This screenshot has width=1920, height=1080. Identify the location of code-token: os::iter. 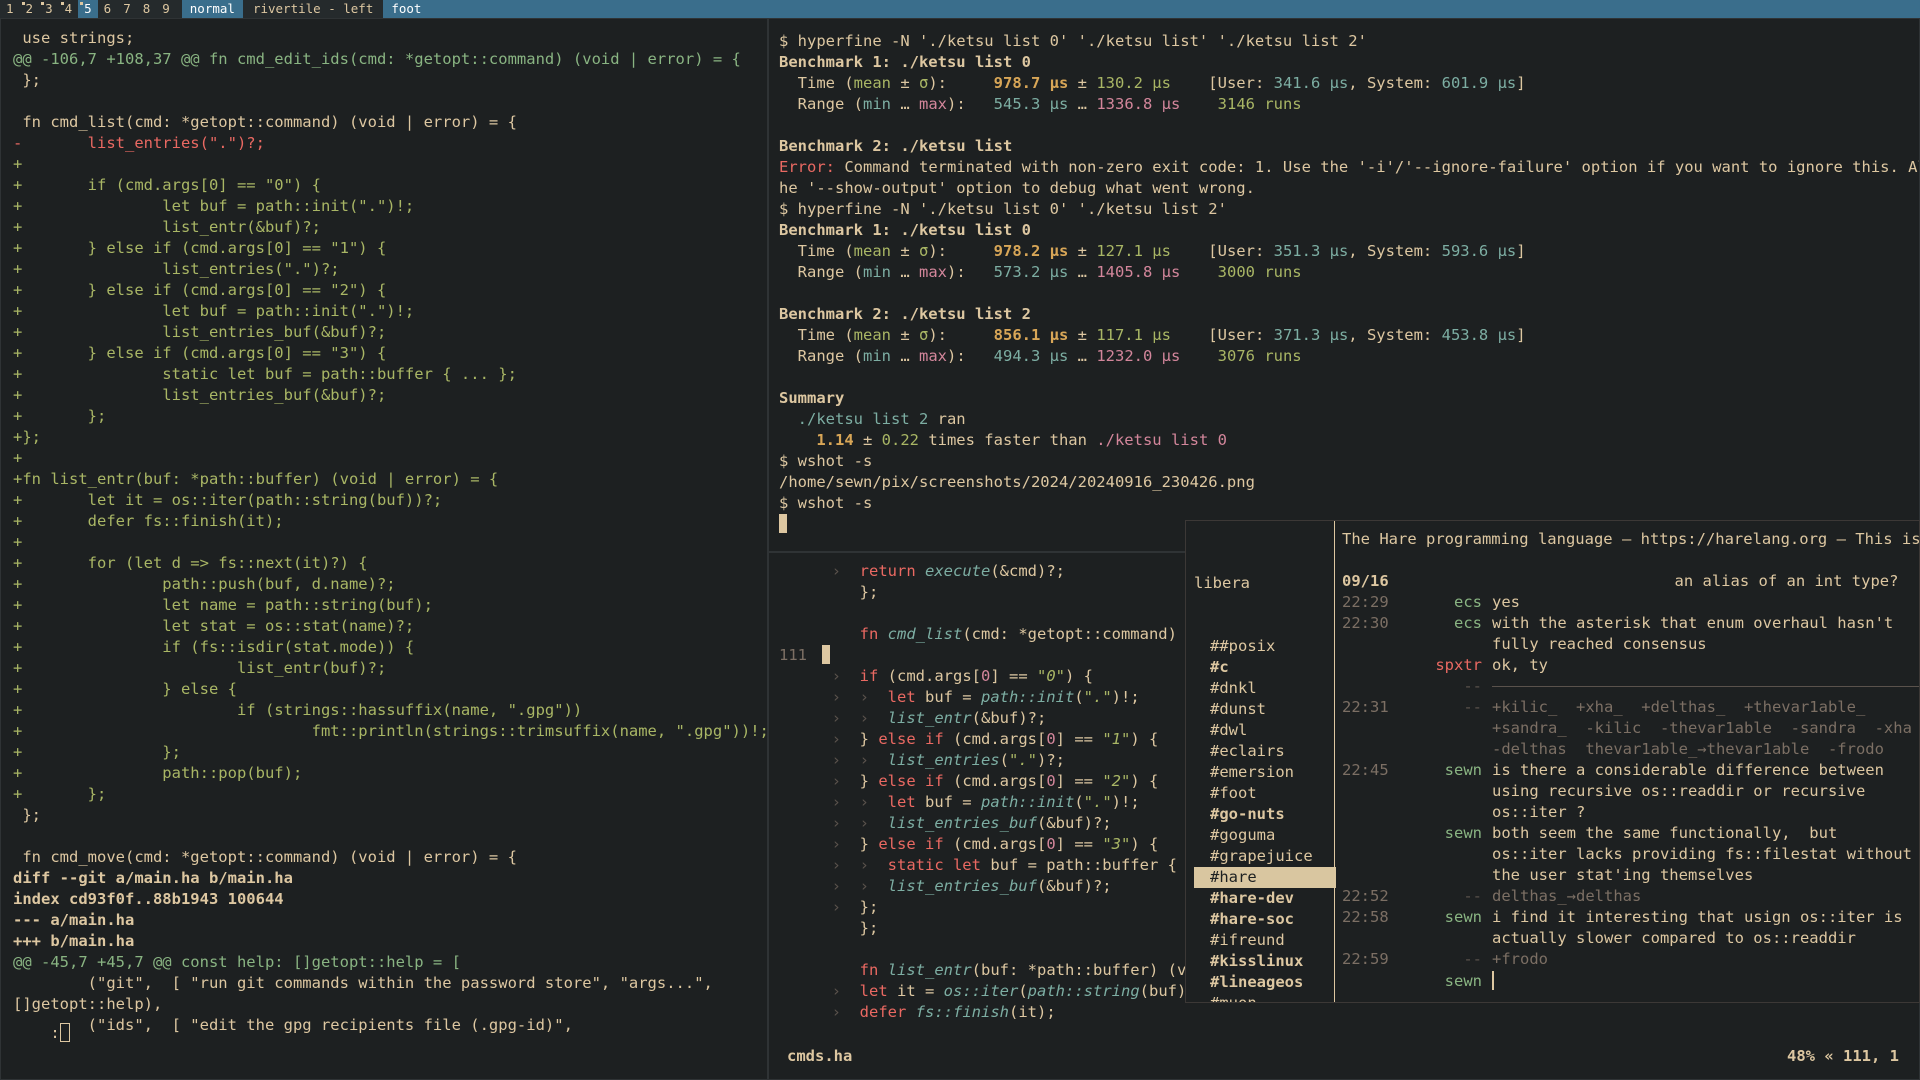
(981, 991).